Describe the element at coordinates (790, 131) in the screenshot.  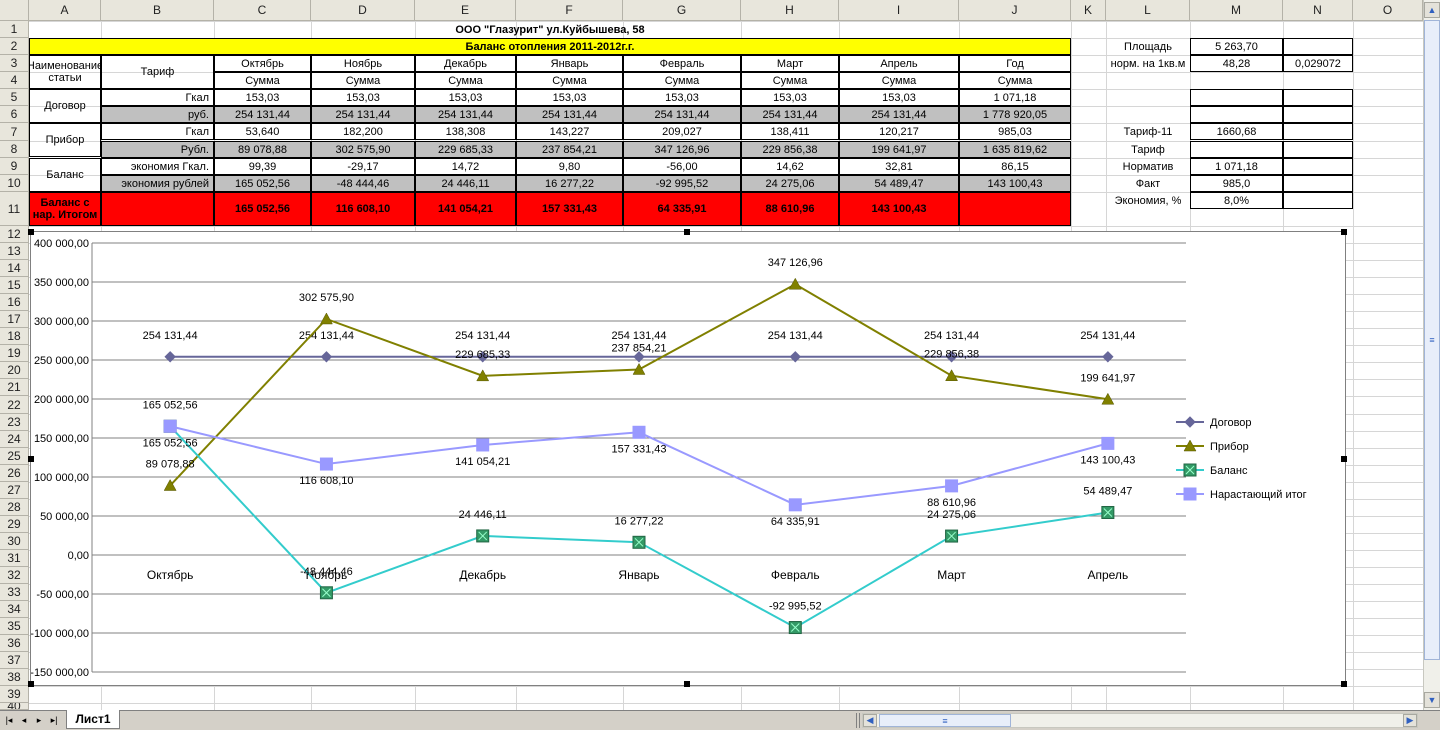
I see `pribor-gkal-value: 138,411` at that location.